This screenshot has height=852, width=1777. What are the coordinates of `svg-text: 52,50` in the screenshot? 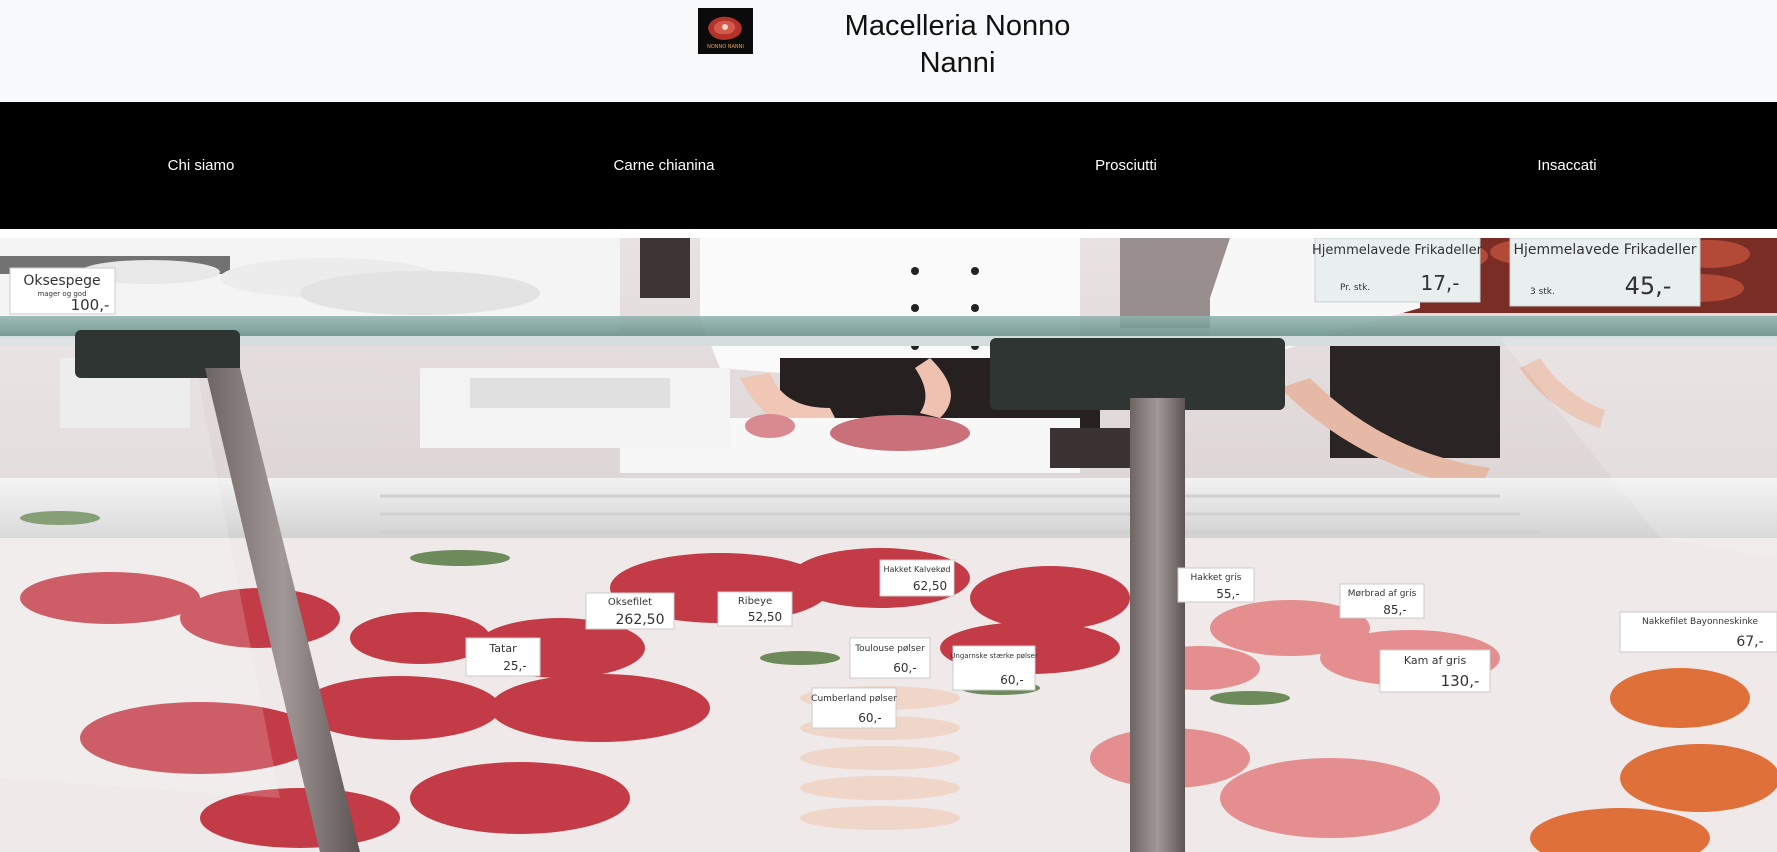 It's located at (765, 617).